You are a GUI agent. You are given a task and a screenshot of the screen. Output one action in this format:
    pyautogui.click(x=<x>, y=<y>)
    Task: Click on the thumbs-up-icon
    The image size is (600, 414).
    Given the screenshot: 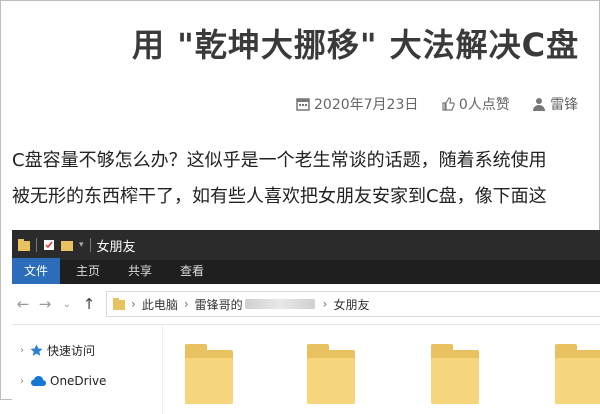 What is the action you would take?
    pyautogui.click(x=448, y=104)
    